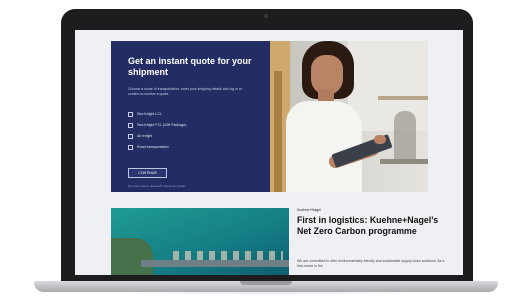 The image size is (532, 304). What do you see at coordinates (278, 131) in the screenshot?
I see `photo-background-pillar` at bounding box center [278, 131].